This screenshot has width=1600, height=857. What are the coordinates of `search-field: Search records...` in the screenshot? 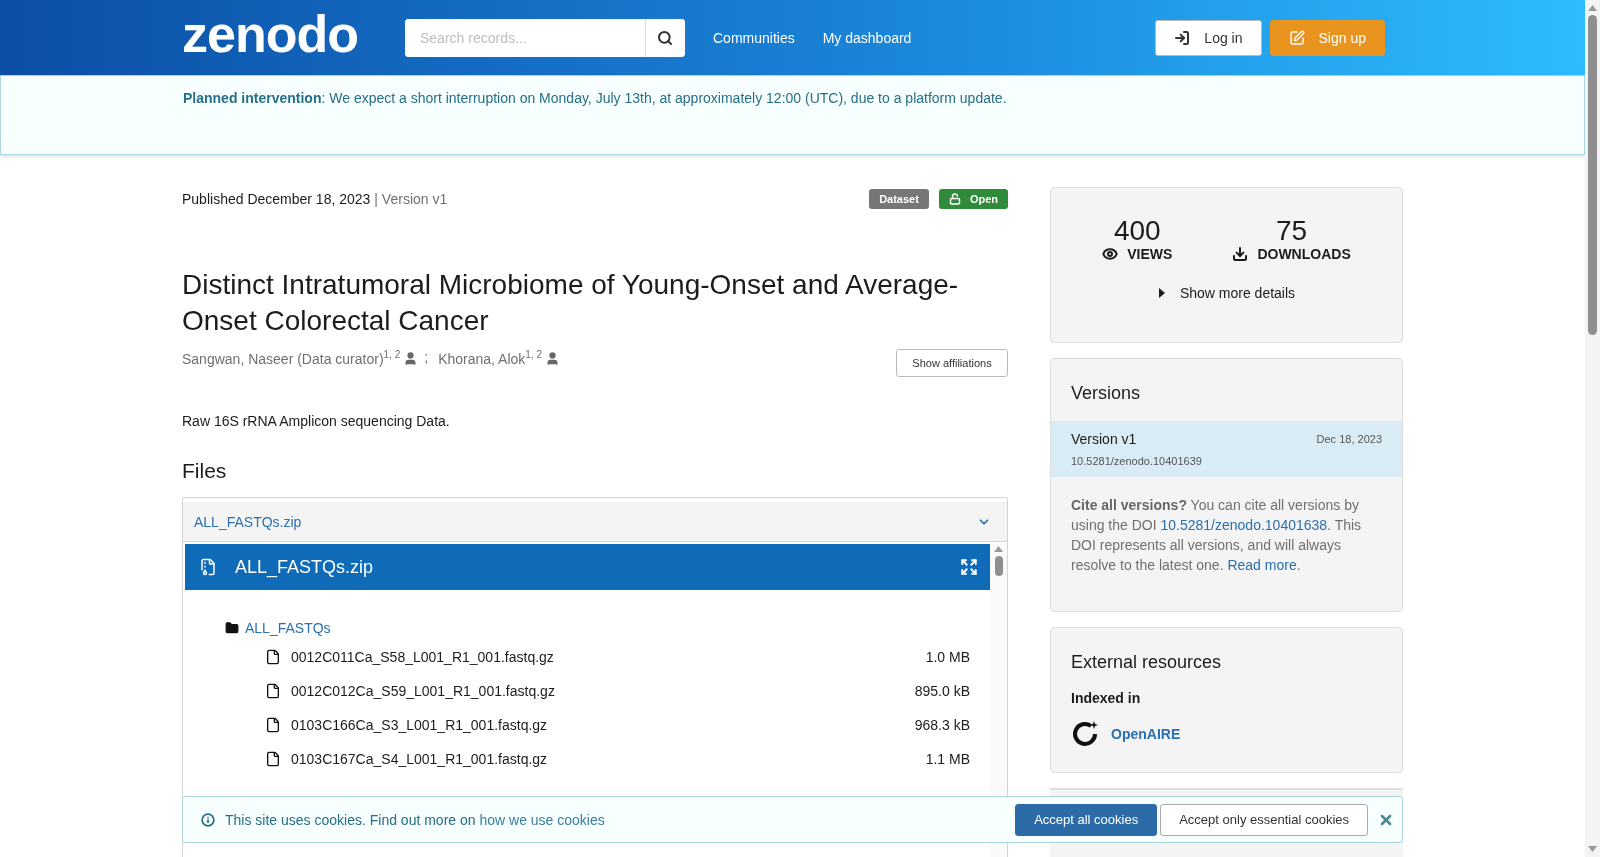 It's located at (545, 37).